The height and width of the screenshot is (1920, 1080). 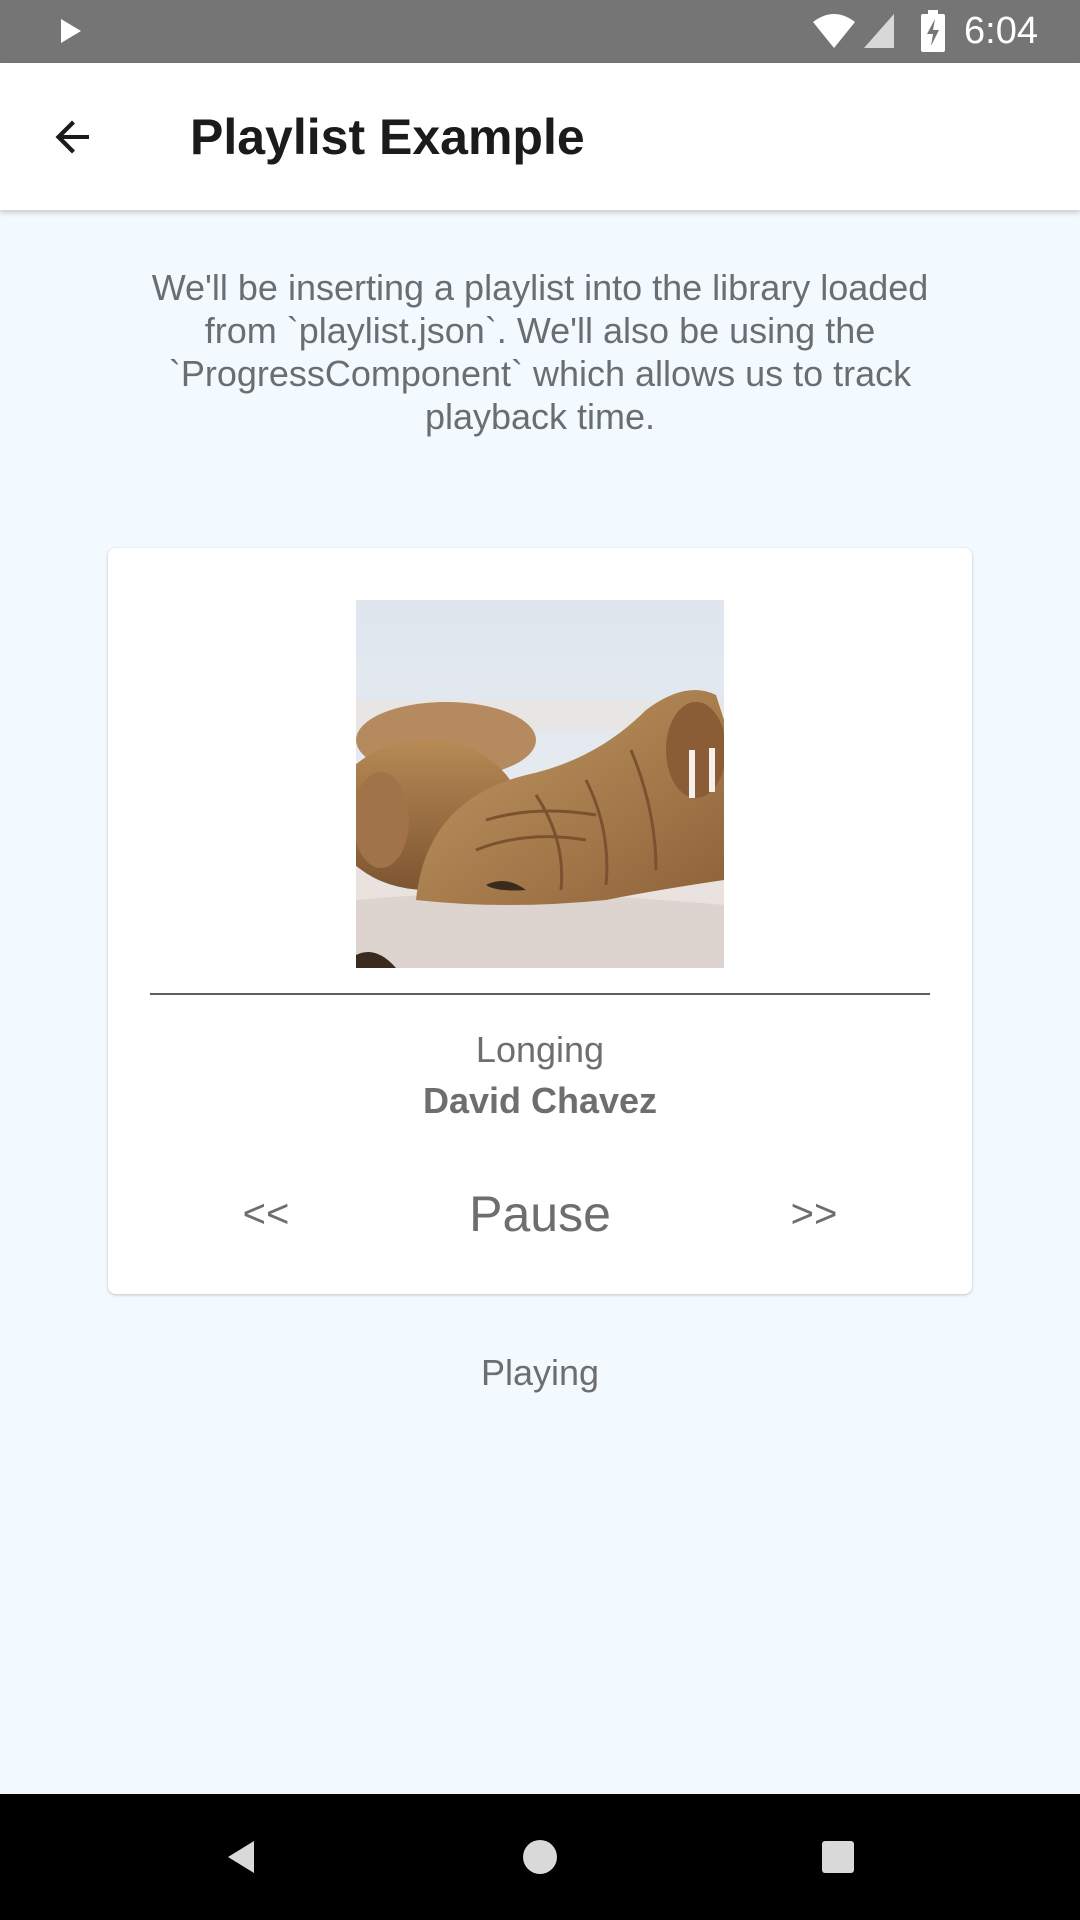 I want to click on nav-back-icon, so click(x=241, y=1857).